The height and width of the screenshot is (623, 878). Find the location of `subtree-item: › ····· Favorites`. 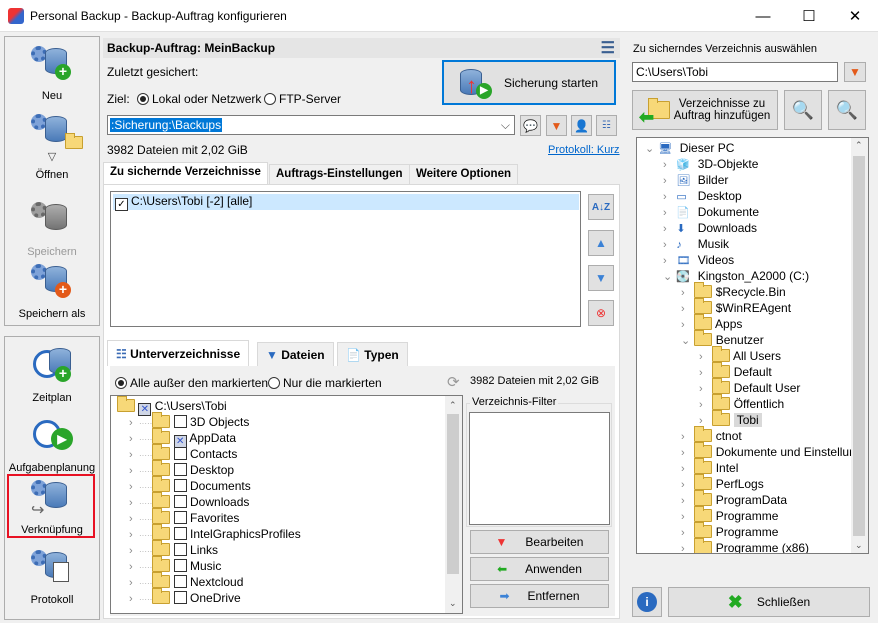

subtree-item: › ····· Favorites is located at coordinates (184, 517).